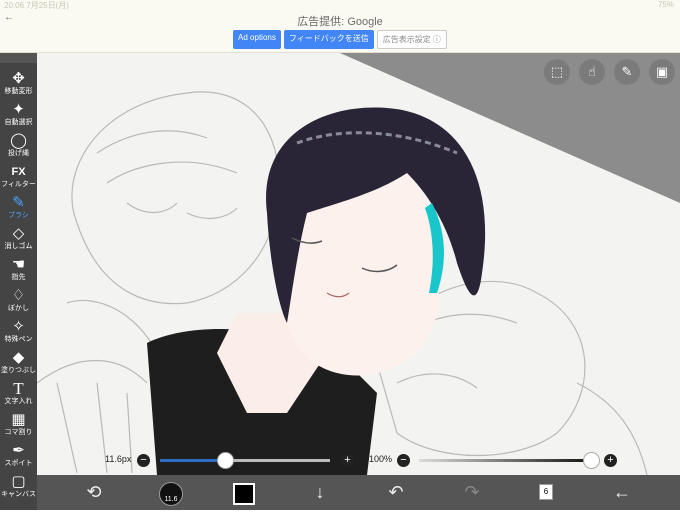 The image size is (680, 517). What do you see at coordinates (610, 460) in the screenshot?
I see `opacity-increase-button: +` at bounding box center [610, 460].